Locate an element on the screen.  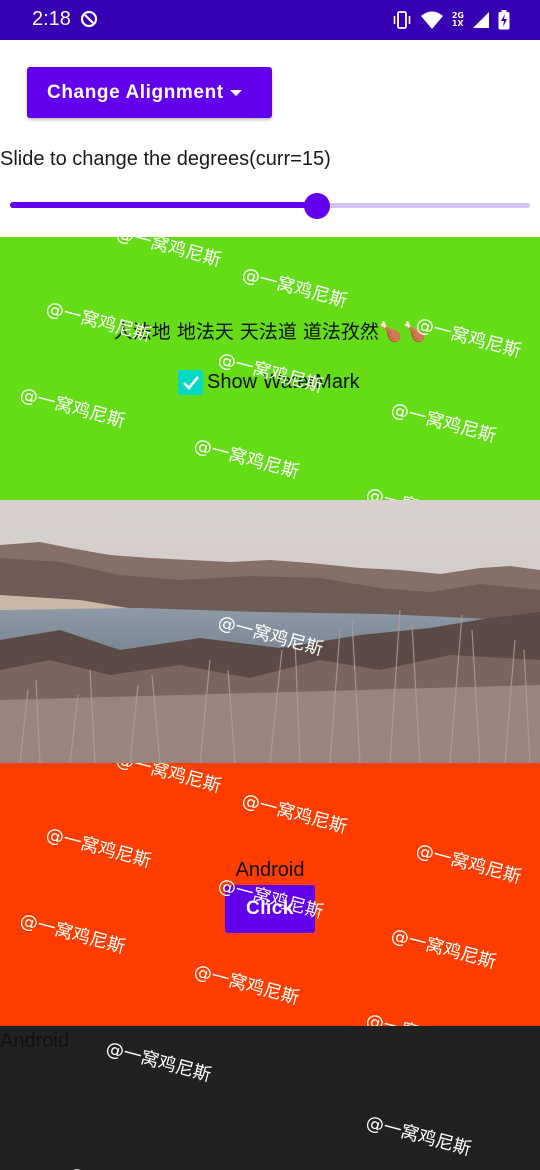
status-icons: 2G 1X is located at coordinates (451, 20).